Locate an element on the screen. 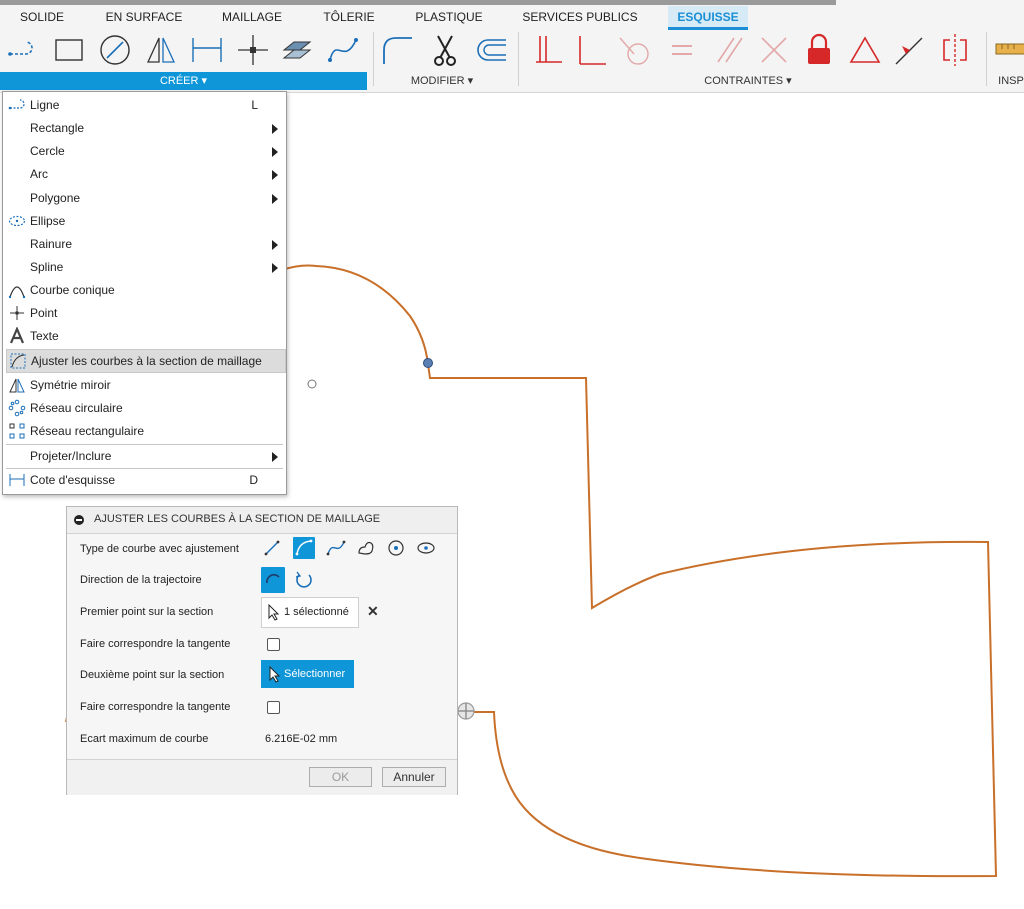 This screenshot has width=1024, height=909. rectangular-pattern-icon is located at coordinates (17, 431).